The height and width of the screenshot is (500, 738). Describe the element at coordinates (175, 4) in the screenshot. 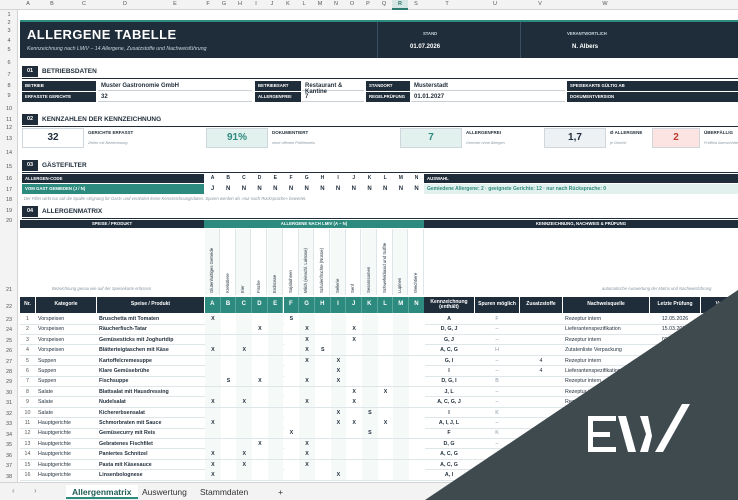

I see `column-label: E` at that location.